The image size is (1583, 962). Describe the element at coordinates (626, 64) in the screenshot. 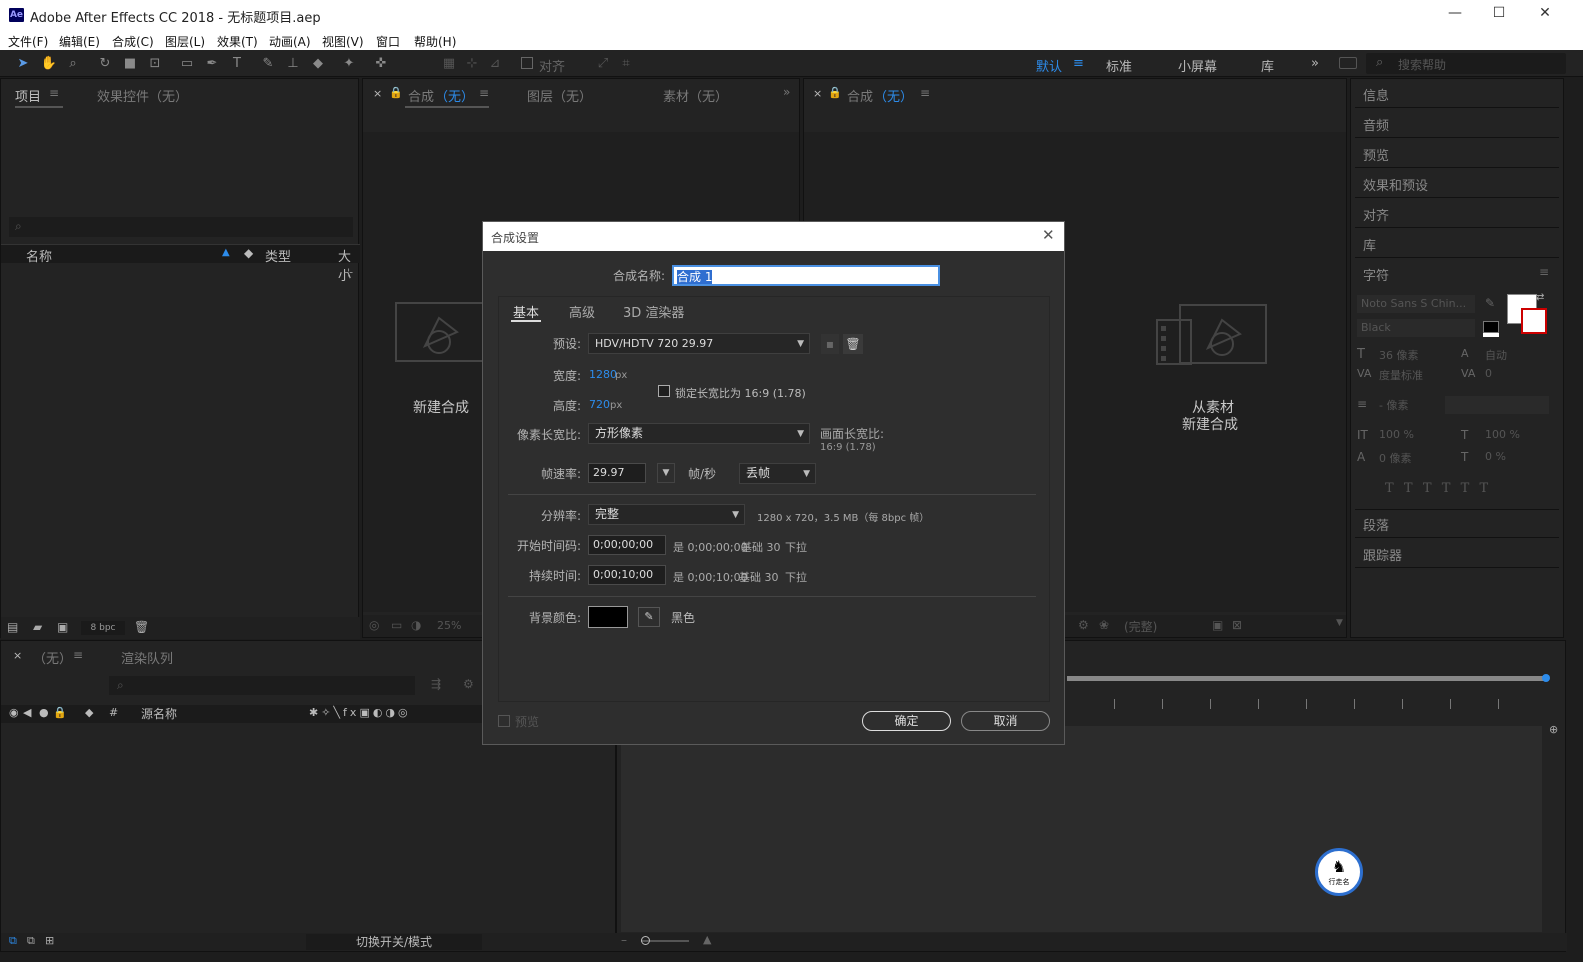

I see `snap-options-icon: ⌗` at that location.